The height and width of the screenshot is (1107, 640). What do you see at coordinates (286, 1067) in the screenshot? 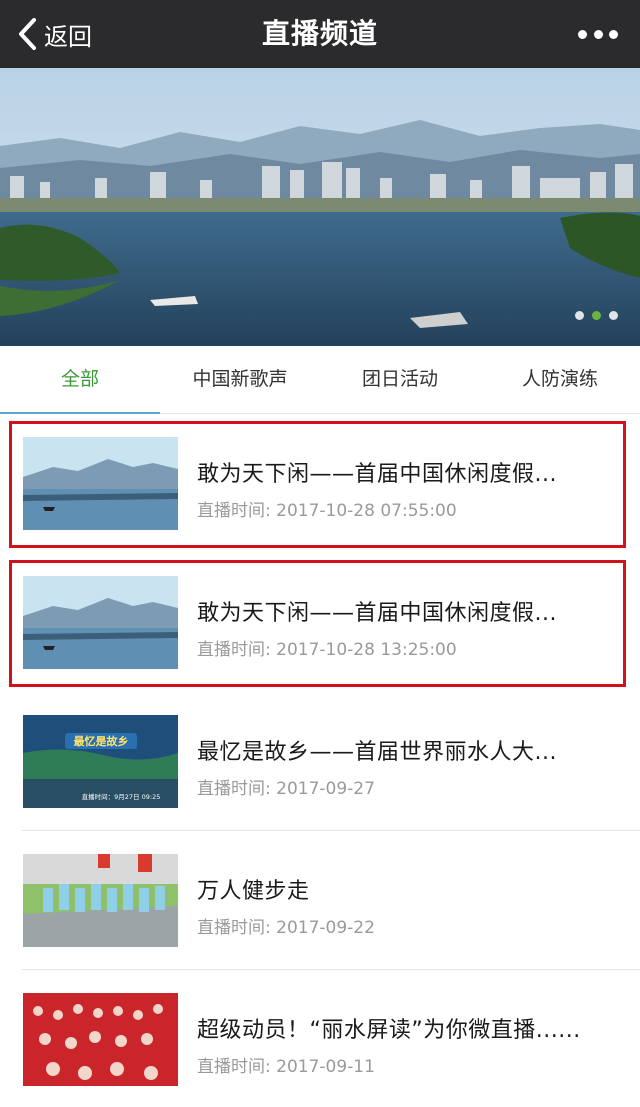
I see `item-time: 直播时间: 2017-09-11` at bounding box center [286, 1067].